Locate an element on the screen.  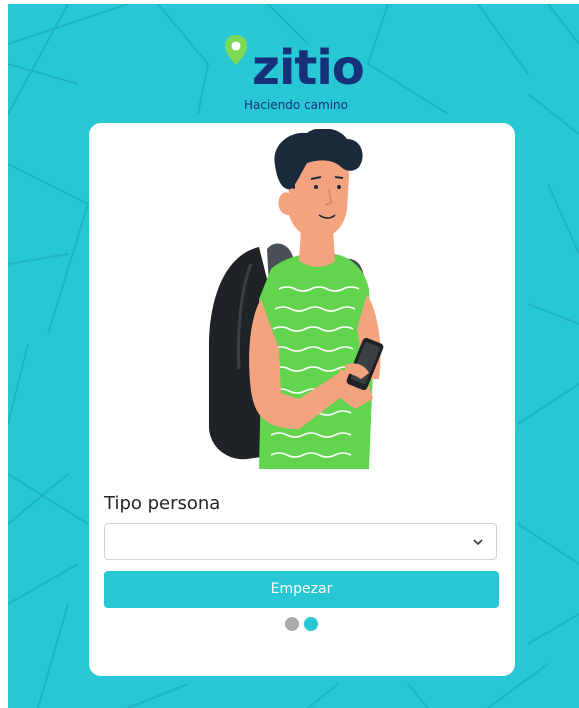
tipo-persona-select is located at coordinates (300, 541).